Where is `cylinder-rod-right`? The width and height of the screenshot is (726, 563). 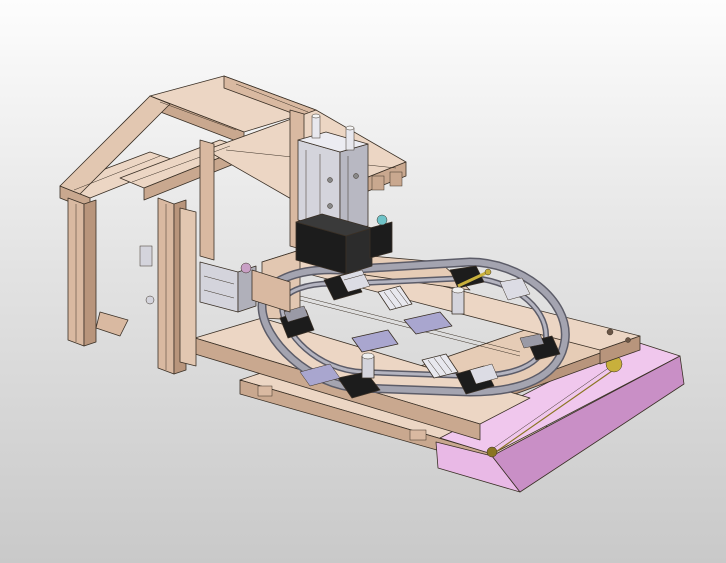
cylinder-rod-right is located at coordinates (350, 139).